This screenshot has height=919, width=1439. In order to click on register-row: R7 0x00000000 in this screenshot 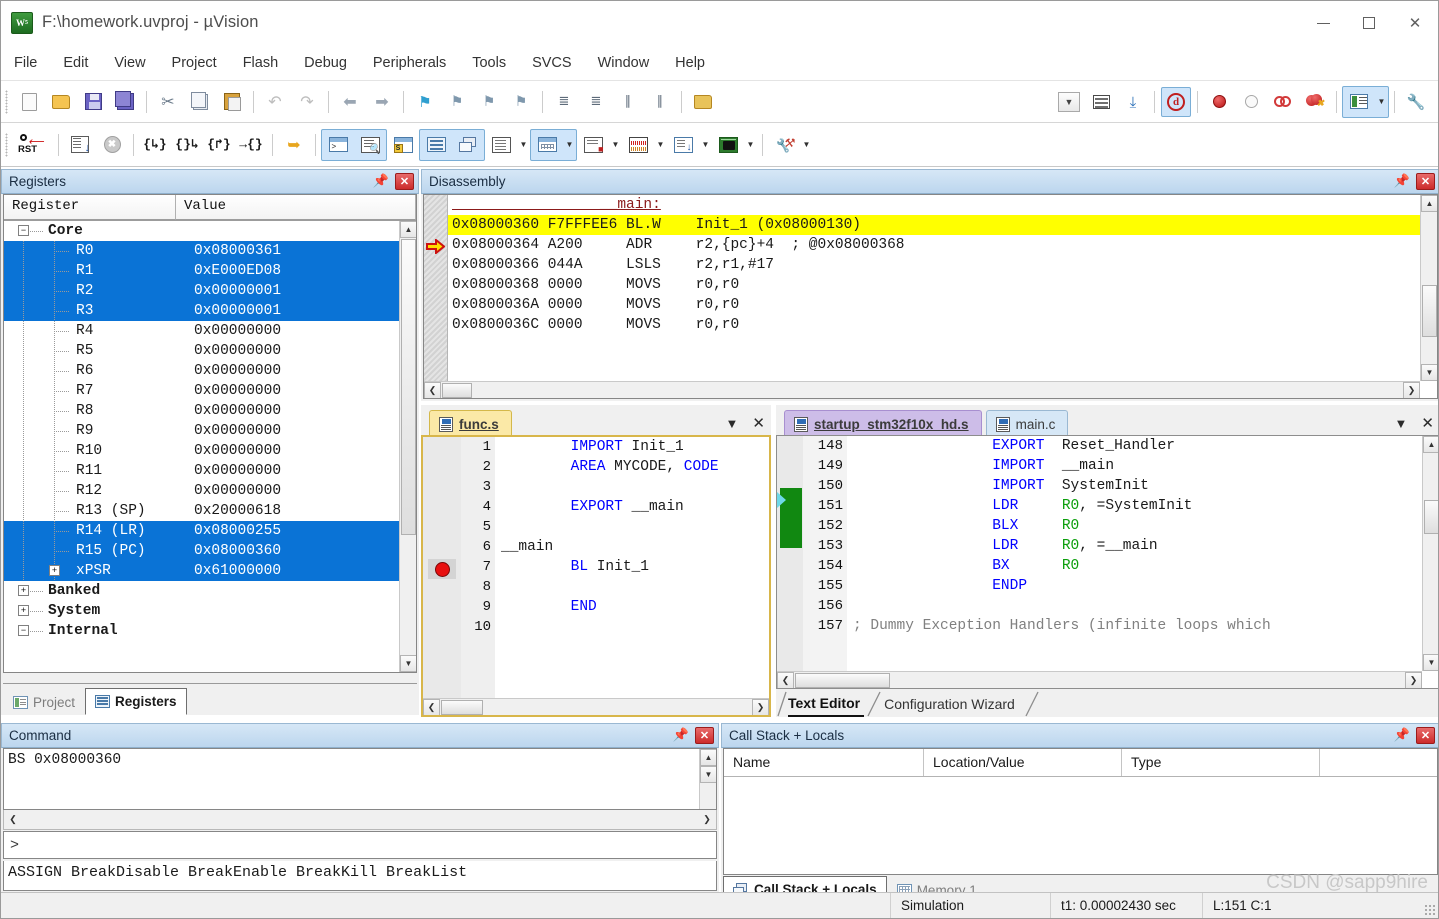, I will do `click(201, 391)`.